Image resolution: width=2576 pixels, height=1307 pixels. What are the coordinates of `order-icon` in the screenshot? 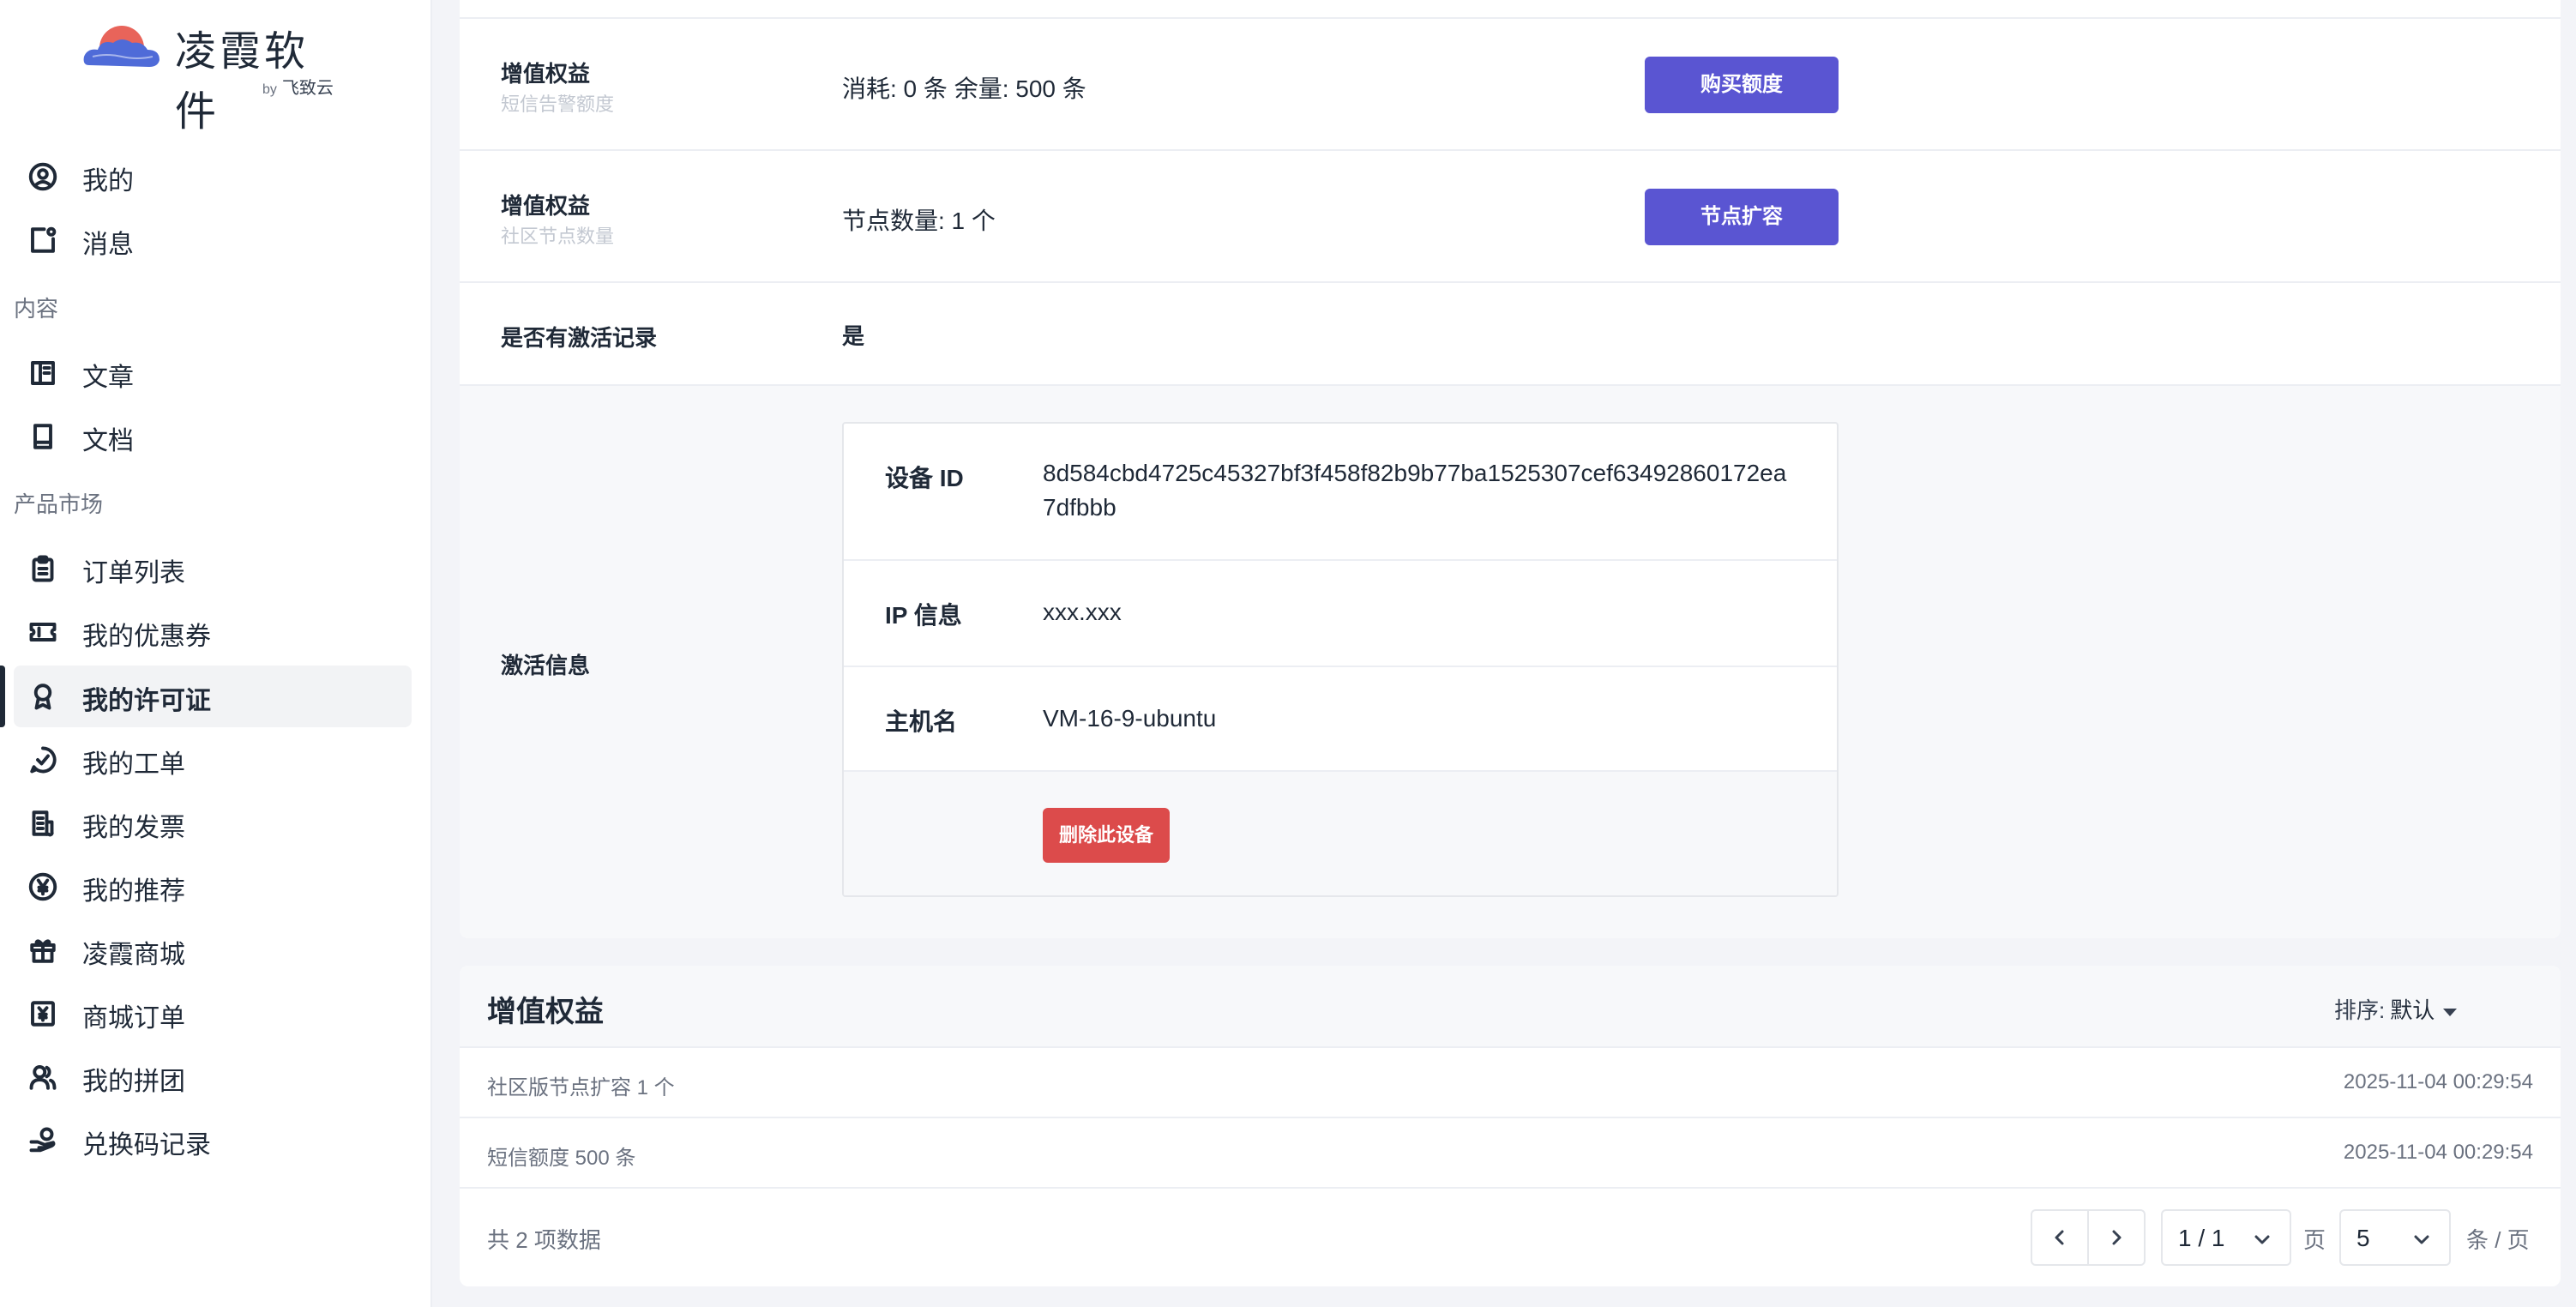 It's located at (42, 1013).